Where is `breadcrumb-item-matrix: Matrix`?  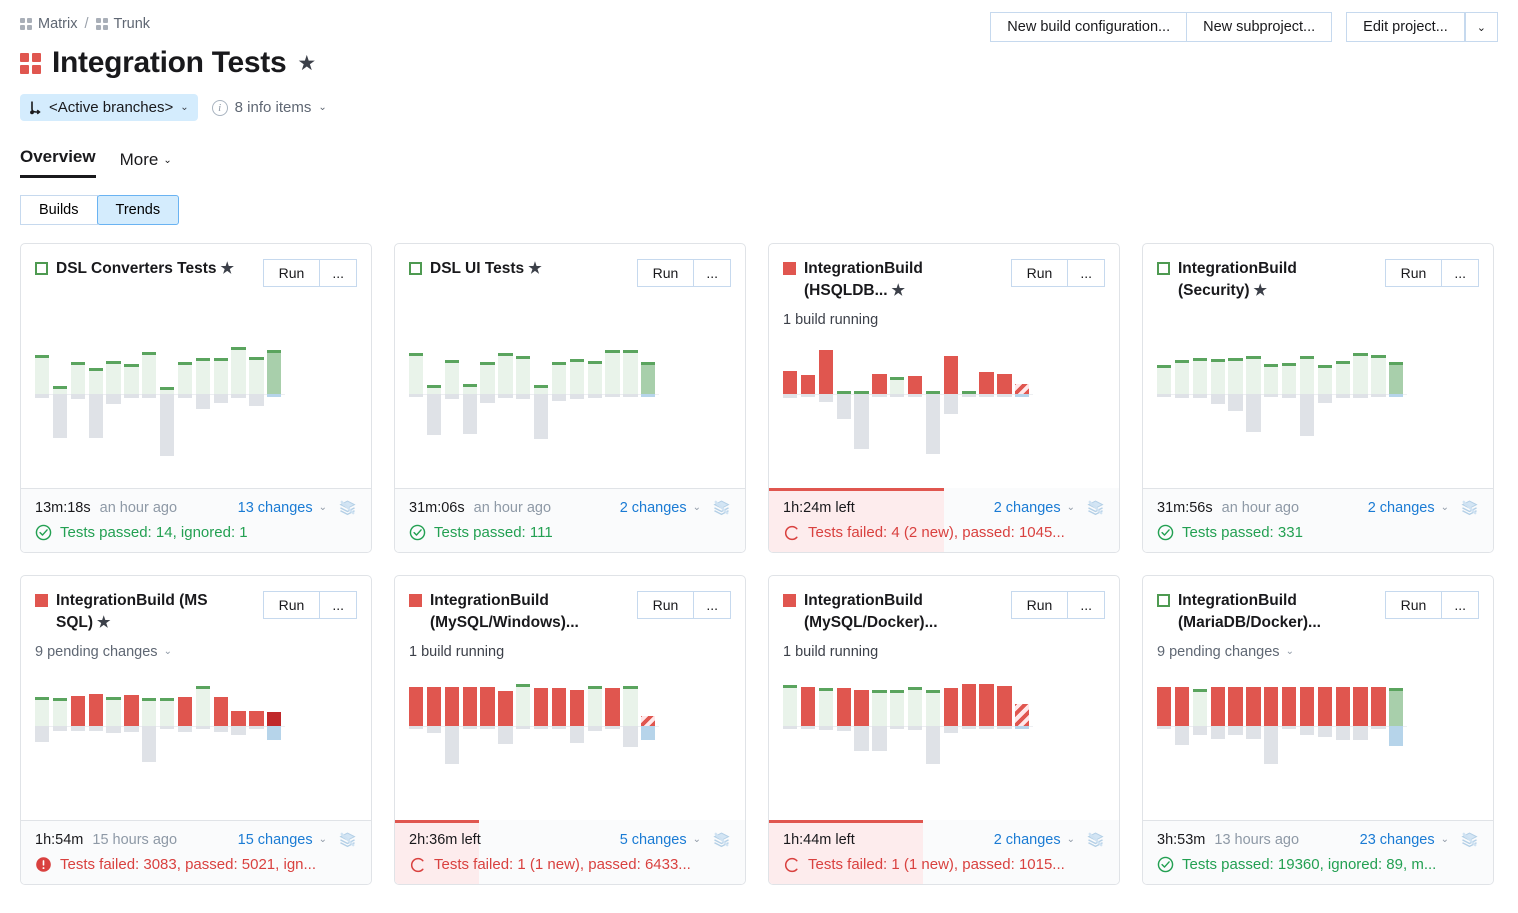 breadcrumb-item-matrix: Matrix is located at coordinates (48, 24).